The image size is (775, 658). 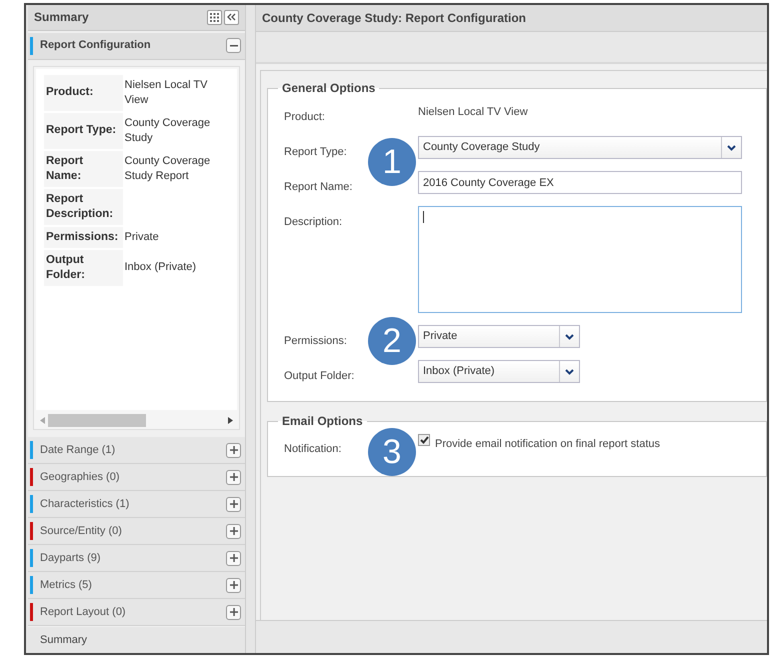 I want to click on detail-label: Report Name:, so click(x=83, y=168).